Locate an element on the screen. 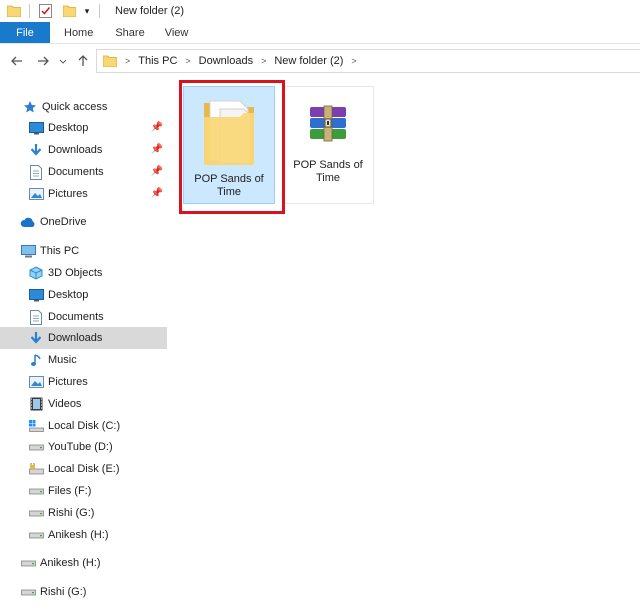 The image size is (640, 616). up-button is located at coordinates (83, 61).